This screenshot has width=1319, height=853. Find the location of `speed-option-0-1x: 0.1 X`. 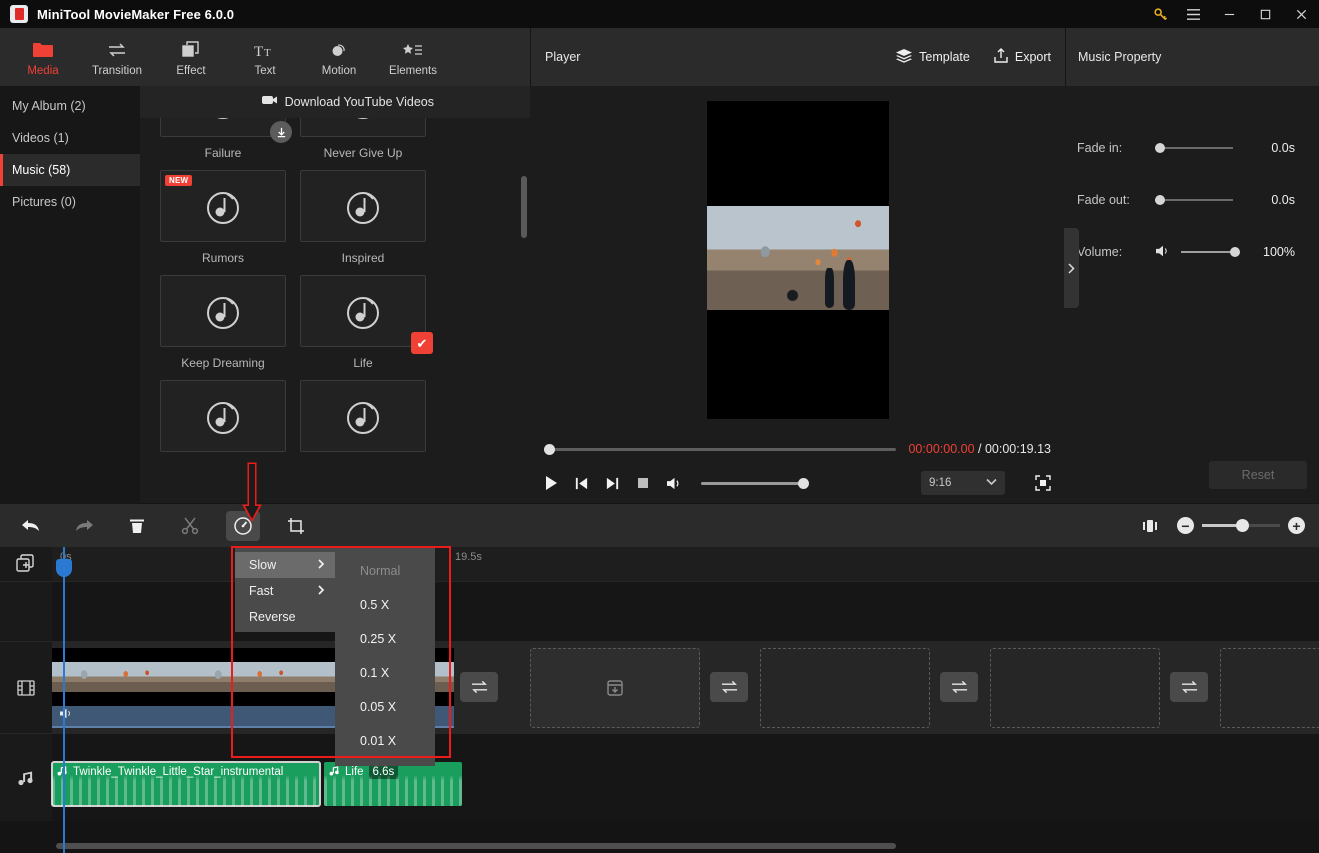

speed-option-0-1x: 0.1 X is located at coordinates (385, 673).